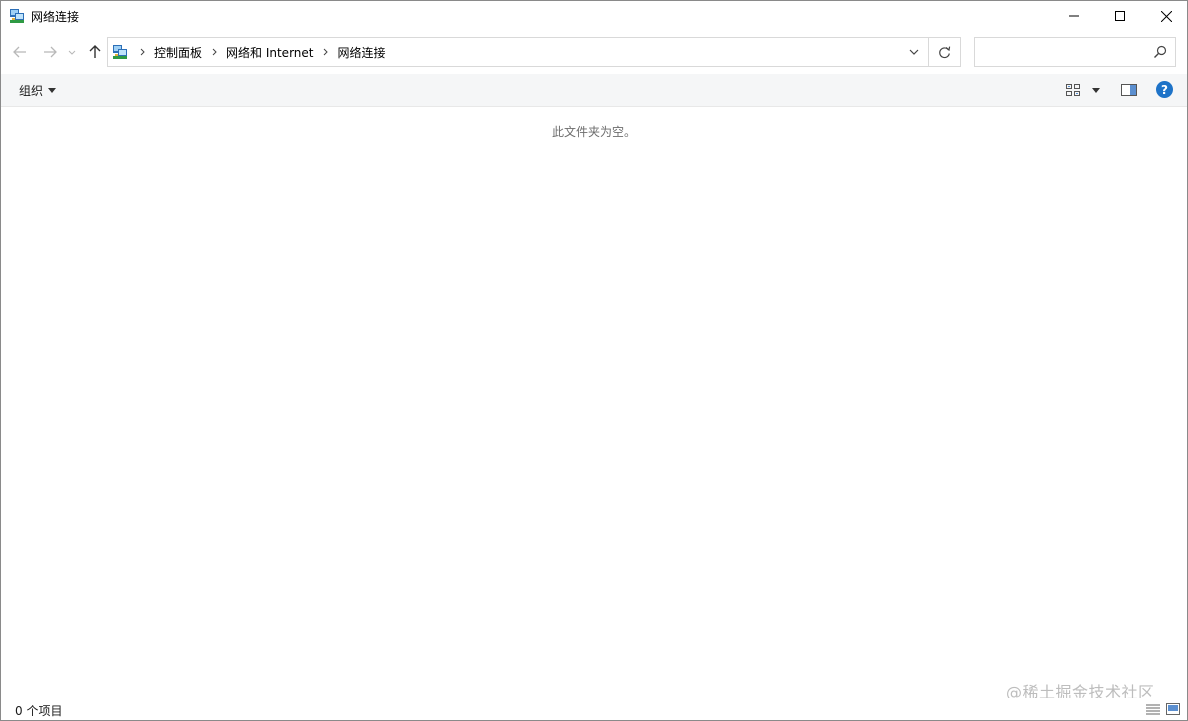 The image size is (1188, 721). Describe the element at coordinates (594, 16) in the screenshot. I see `title-bar: 网络连接` at that location.